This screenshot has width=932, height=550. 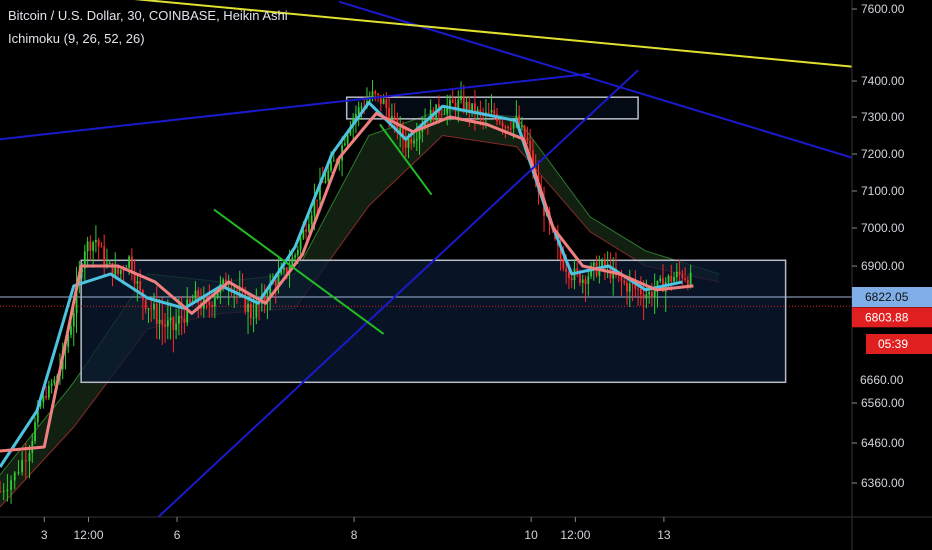 I want to click on y-tick-label: 7400.00, so click(x=883, y=81).